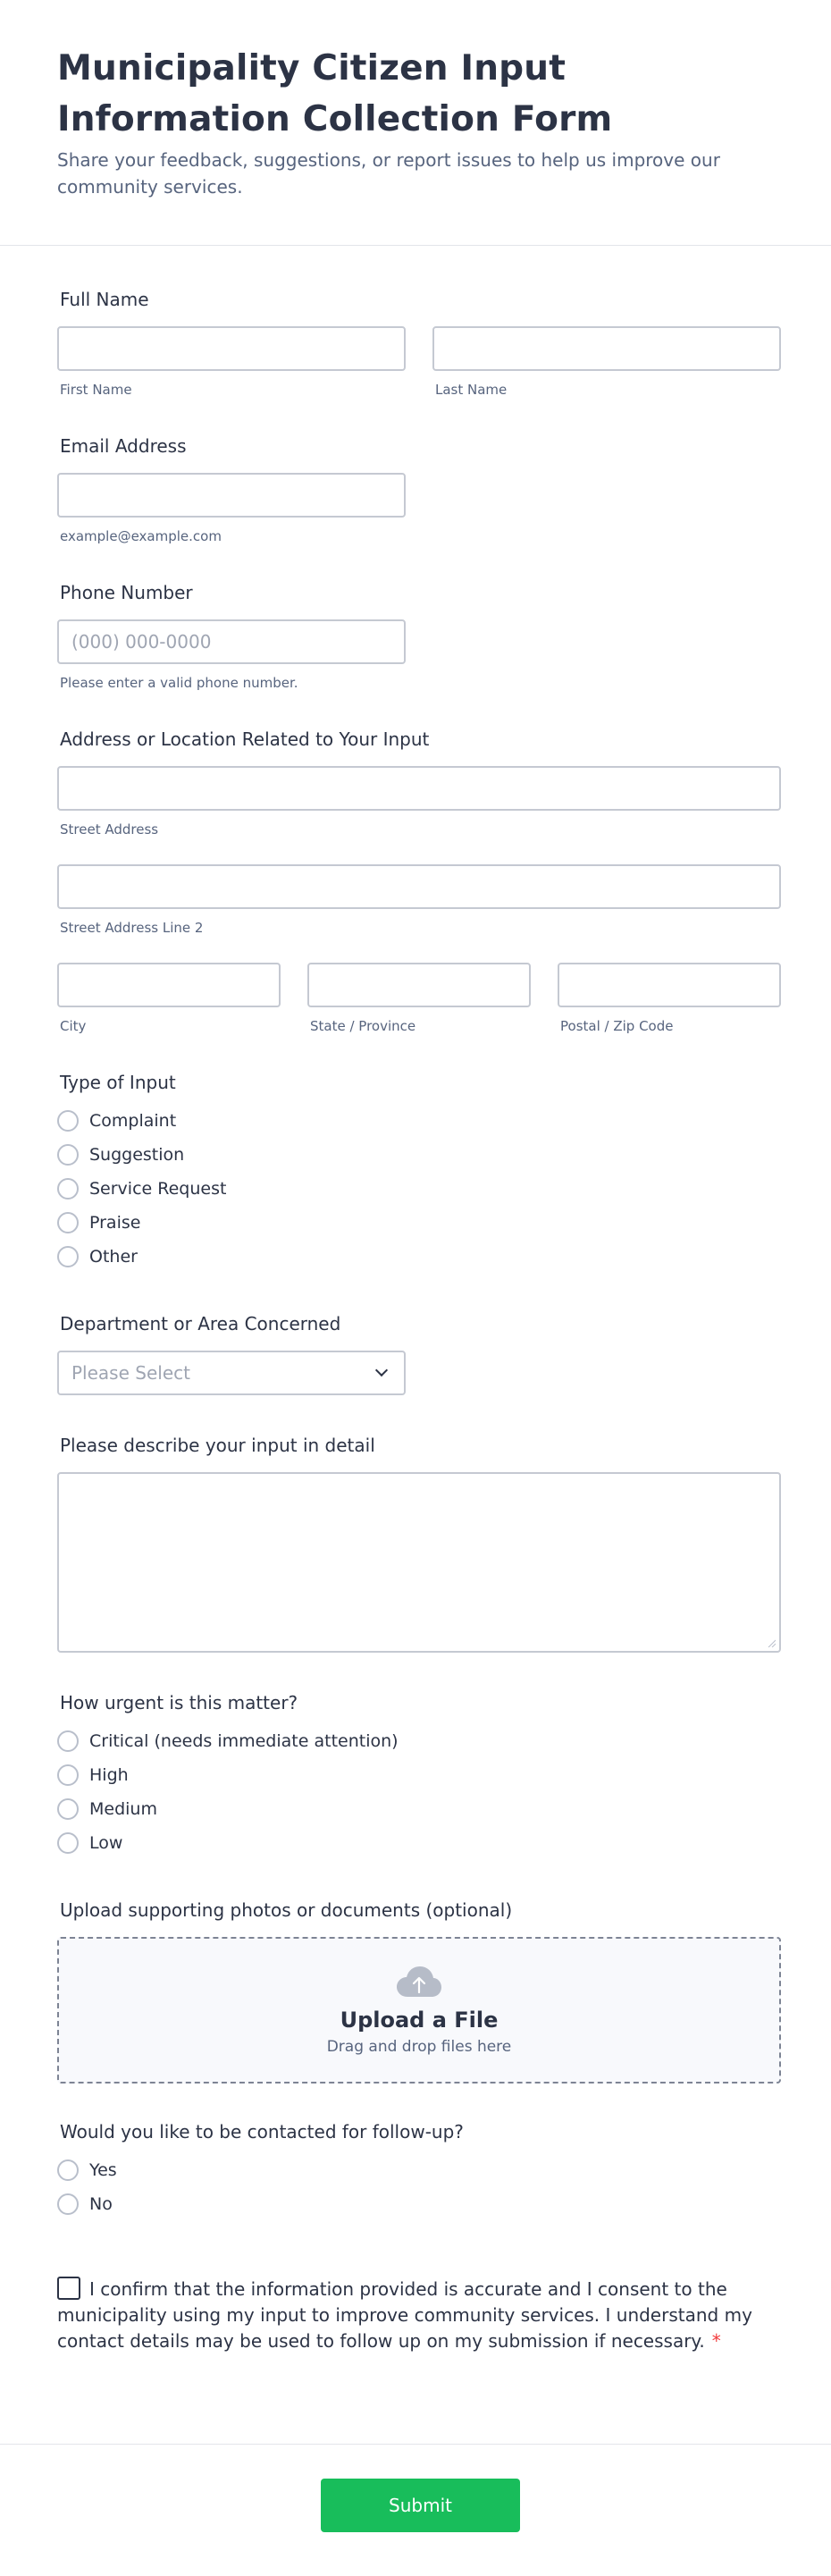  I want to click on input-type-label: Type of Input, so click(118, 1083).